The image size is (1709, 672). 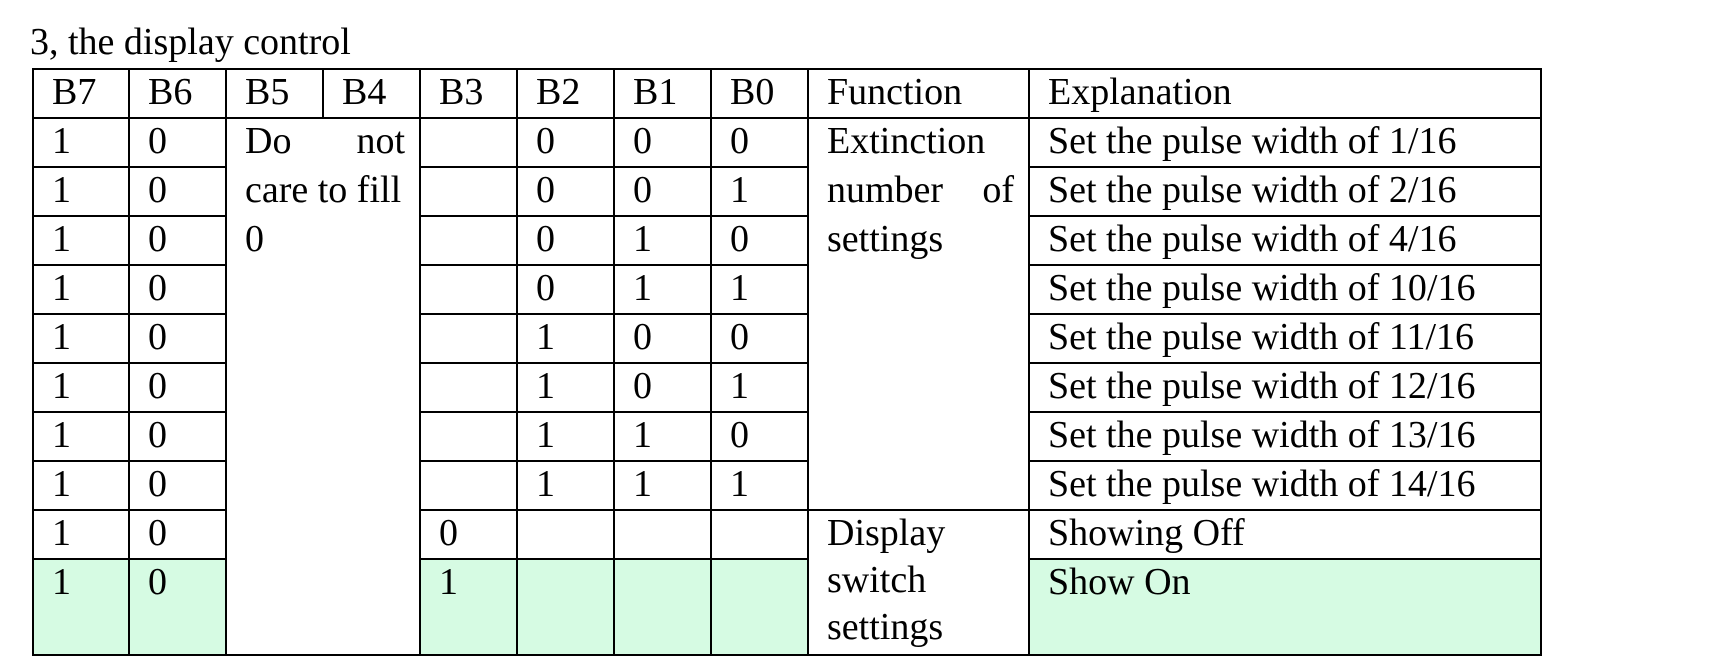 What do you see at coordinates (468, 93) in the screenshot?
I see `header-b3: B3` at bounding box center [468, 93].